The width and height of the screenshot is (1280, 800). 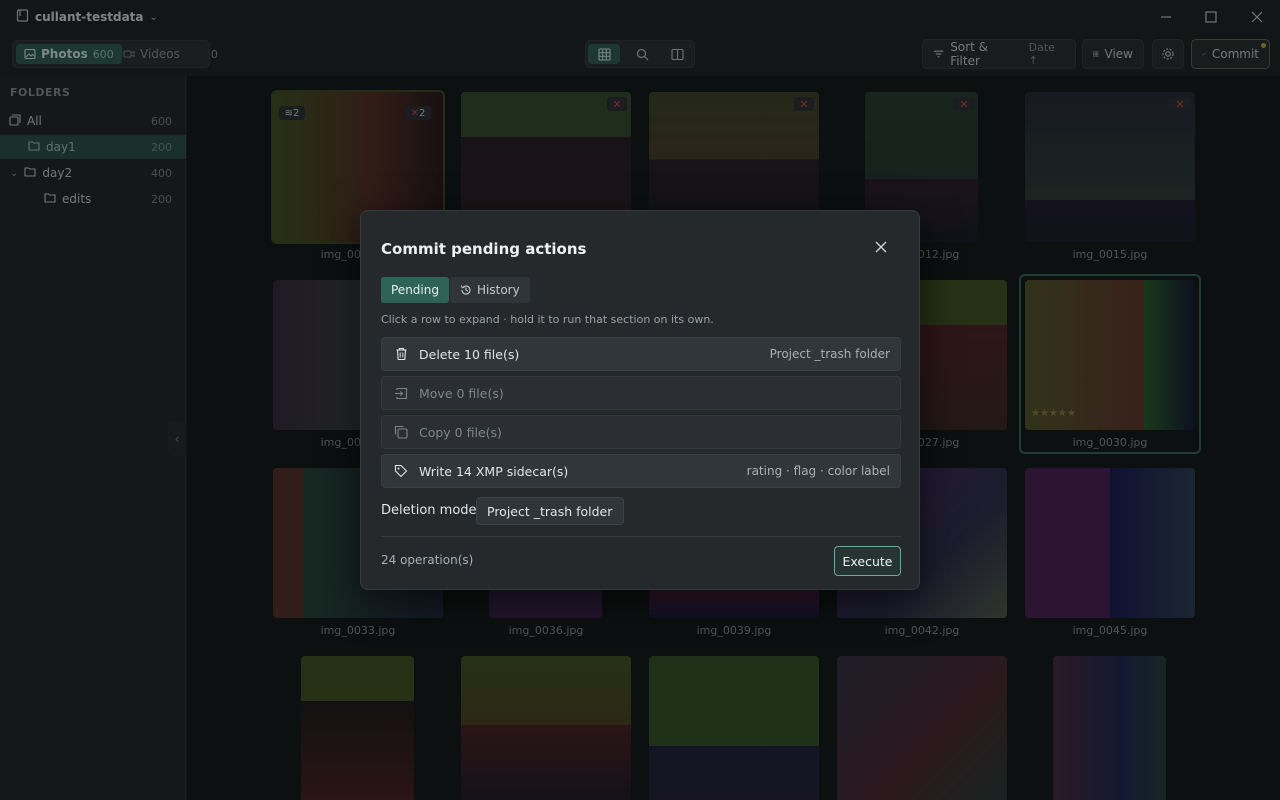 I want to click on close-icon, so click(x=881, y=247).